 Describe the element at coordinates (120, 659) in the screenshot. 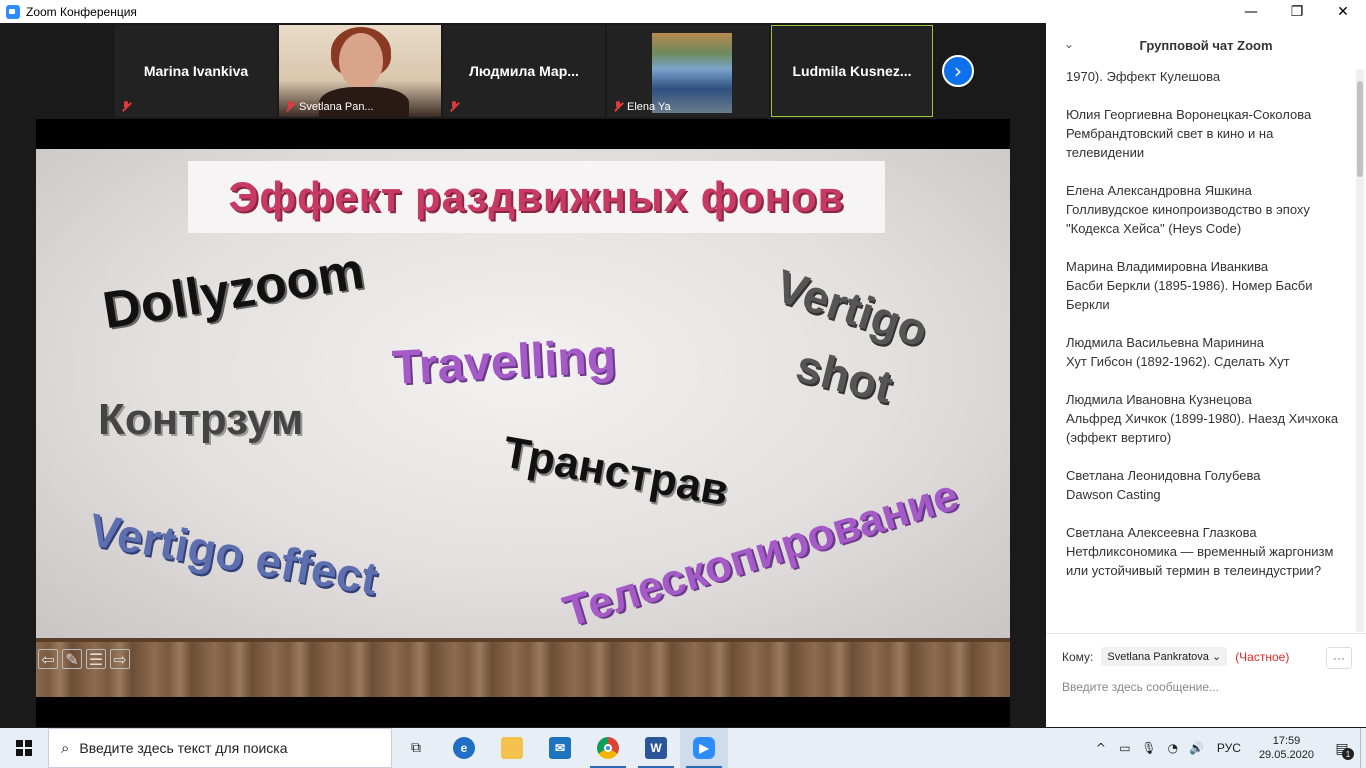

I see `next-slide-icon: ⇨` at that location.